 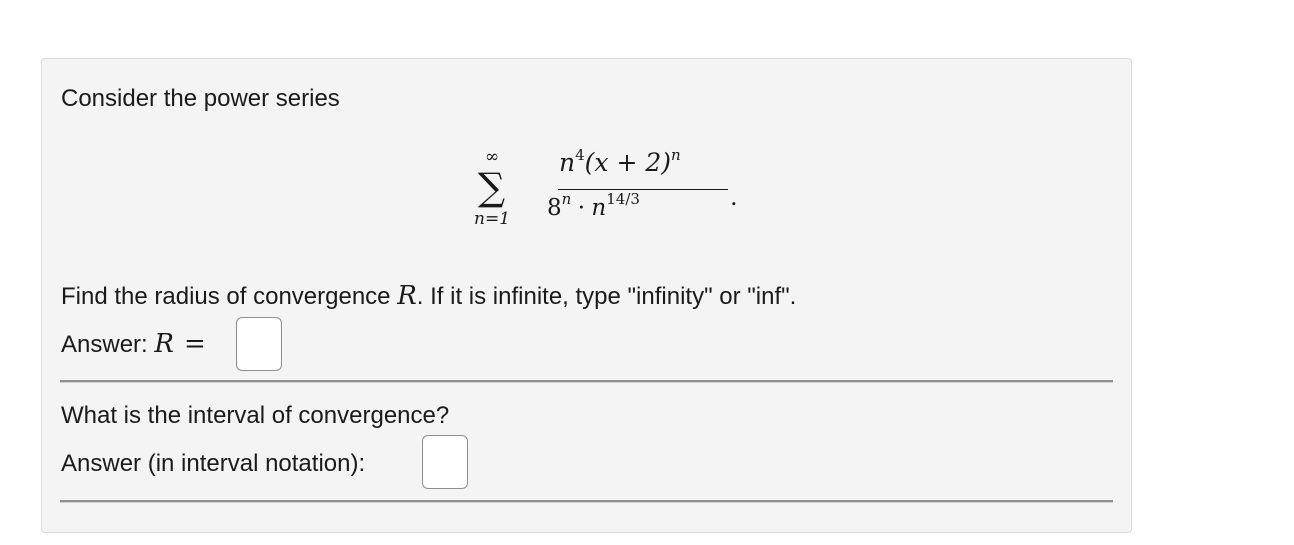 What do you see at coordinates (567, 162) in the screenshot?
I see `numerator-n: n` at bounding box center [567, 162].